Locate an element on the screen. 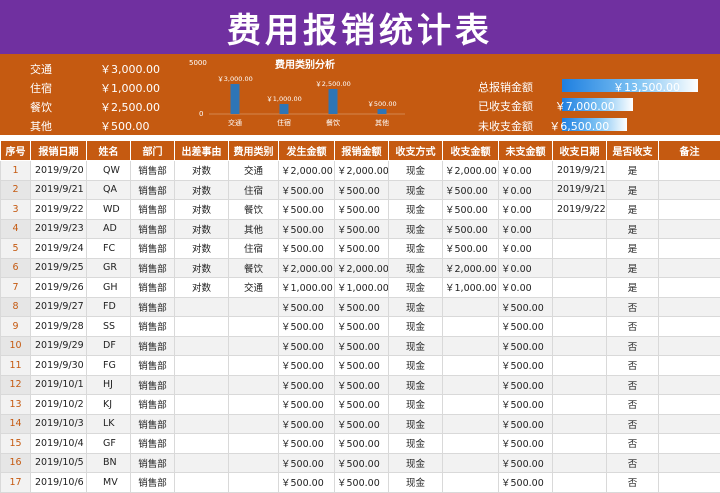 This screenshot has height=493, width=720. cell-date: 2019/10/6 is located at coordinates (58, 482).